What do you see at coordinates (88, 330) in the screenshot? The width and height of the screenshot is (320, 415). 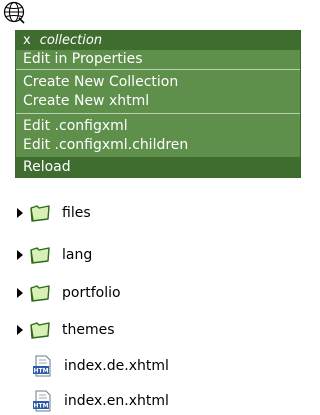 I see `folder-label: themes` at bounding box center [88, 330].